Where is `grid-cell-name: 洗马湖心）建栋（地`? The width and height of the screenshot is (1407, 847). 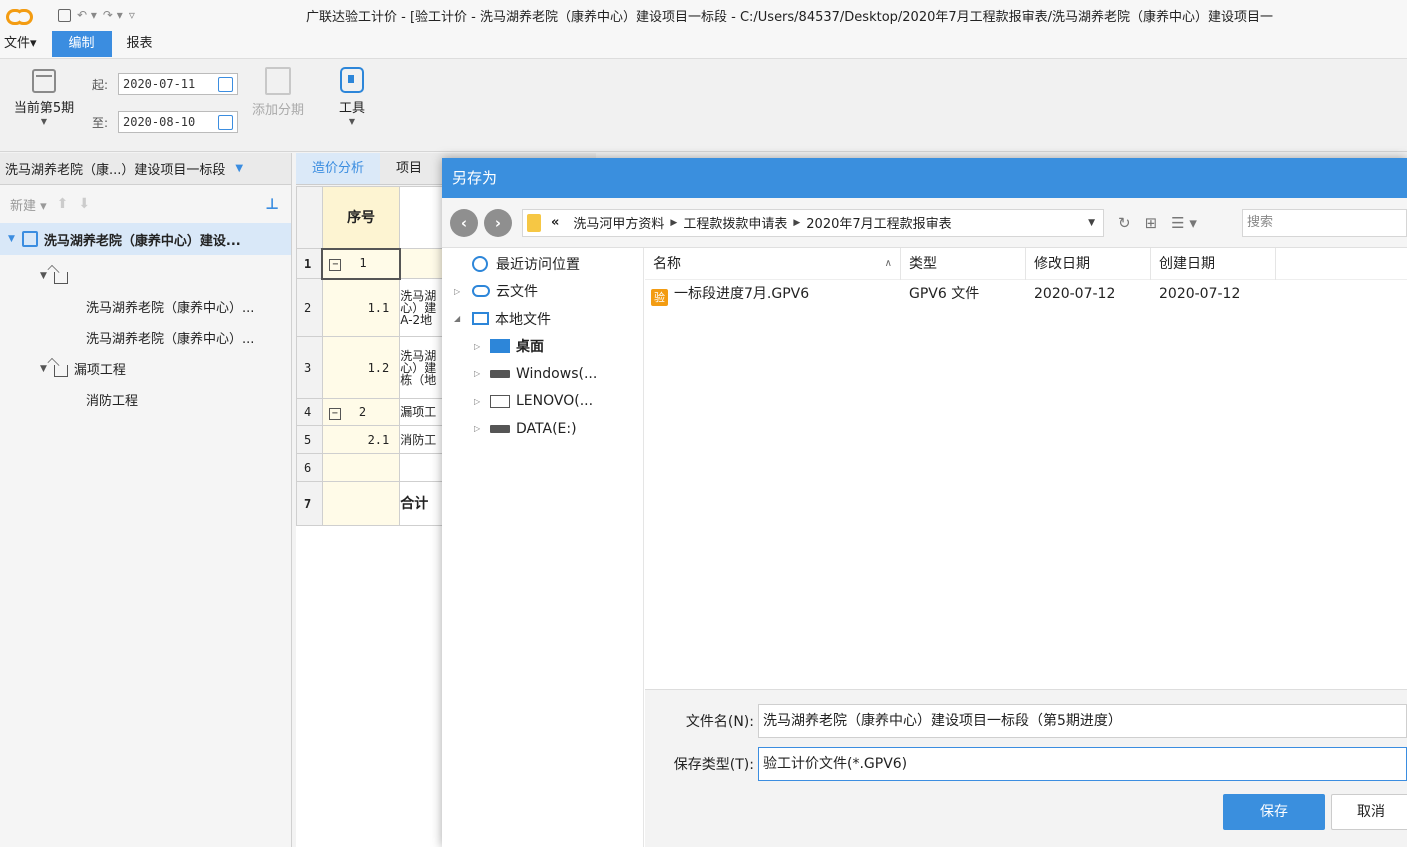
grid-cell-name: 洗马湖心）建栋（地 is located at coordinates (422, 367).